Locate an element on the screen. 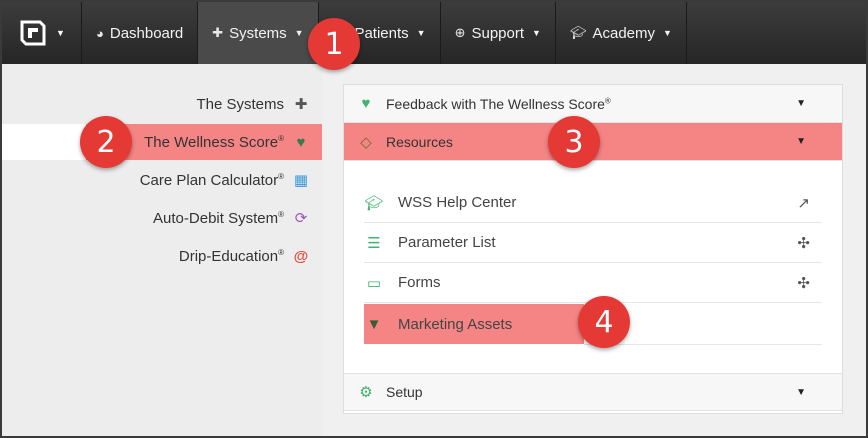  heart-icon: ♥ is located at coordinates (301, 142).